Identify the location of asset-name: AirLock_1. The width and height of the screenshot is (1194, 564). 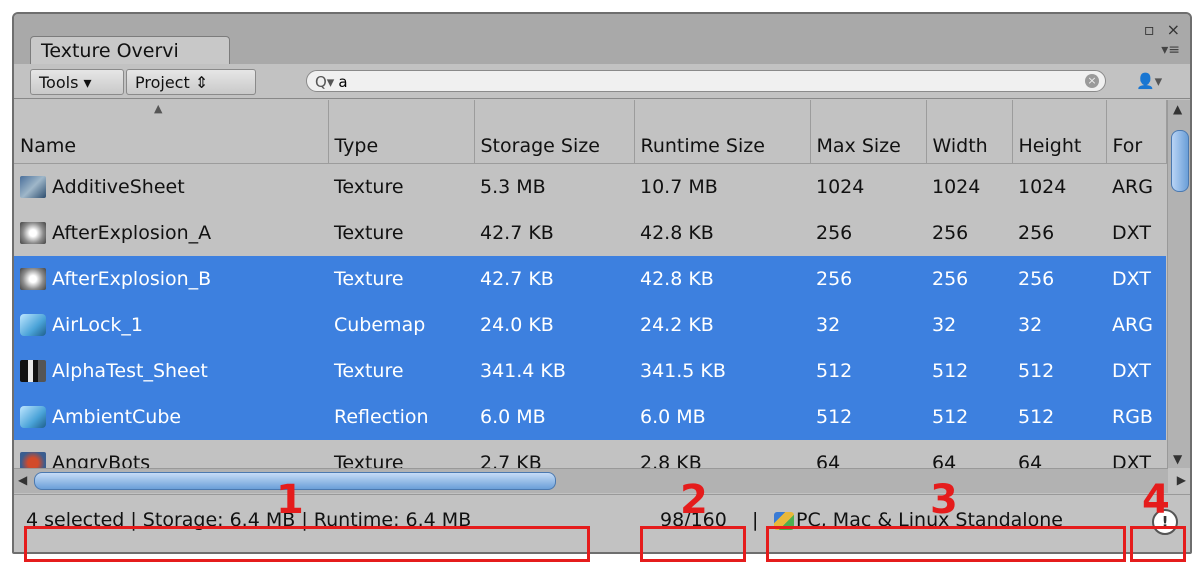
(98, 324).